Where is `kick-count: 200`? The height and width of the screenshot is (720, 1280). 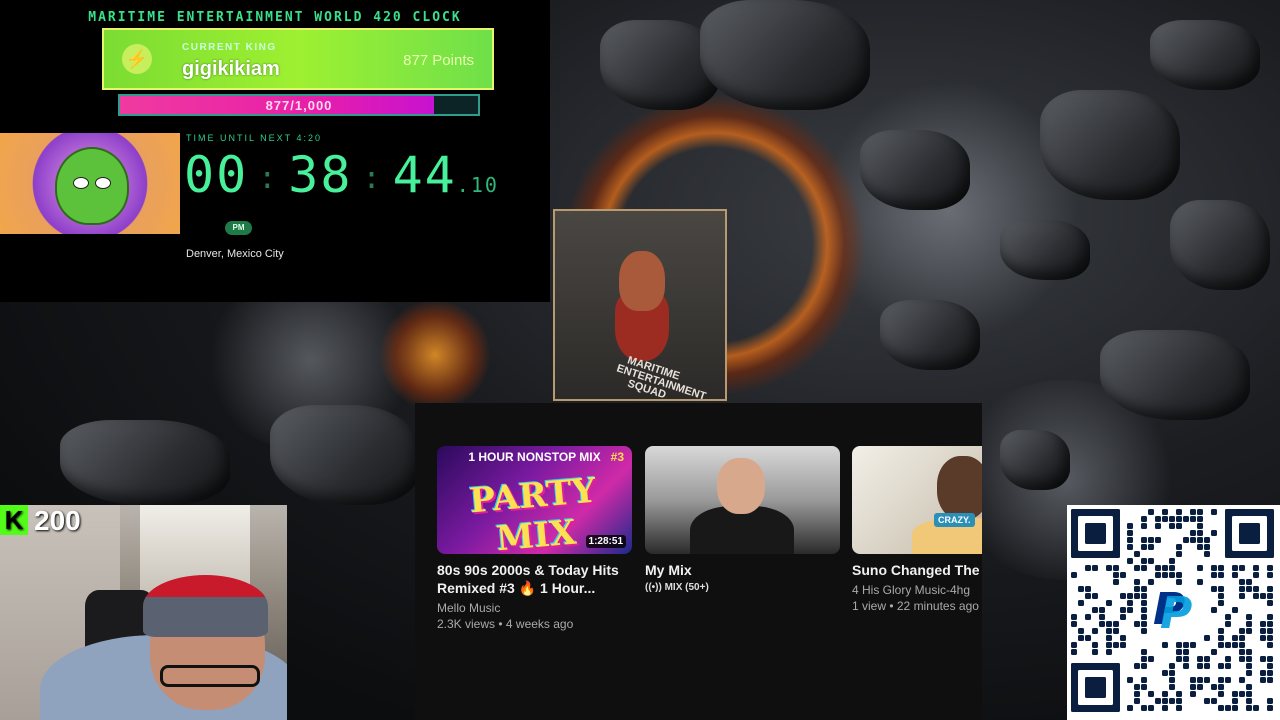
kick-count: 200 is located at coordinates (57, 520).